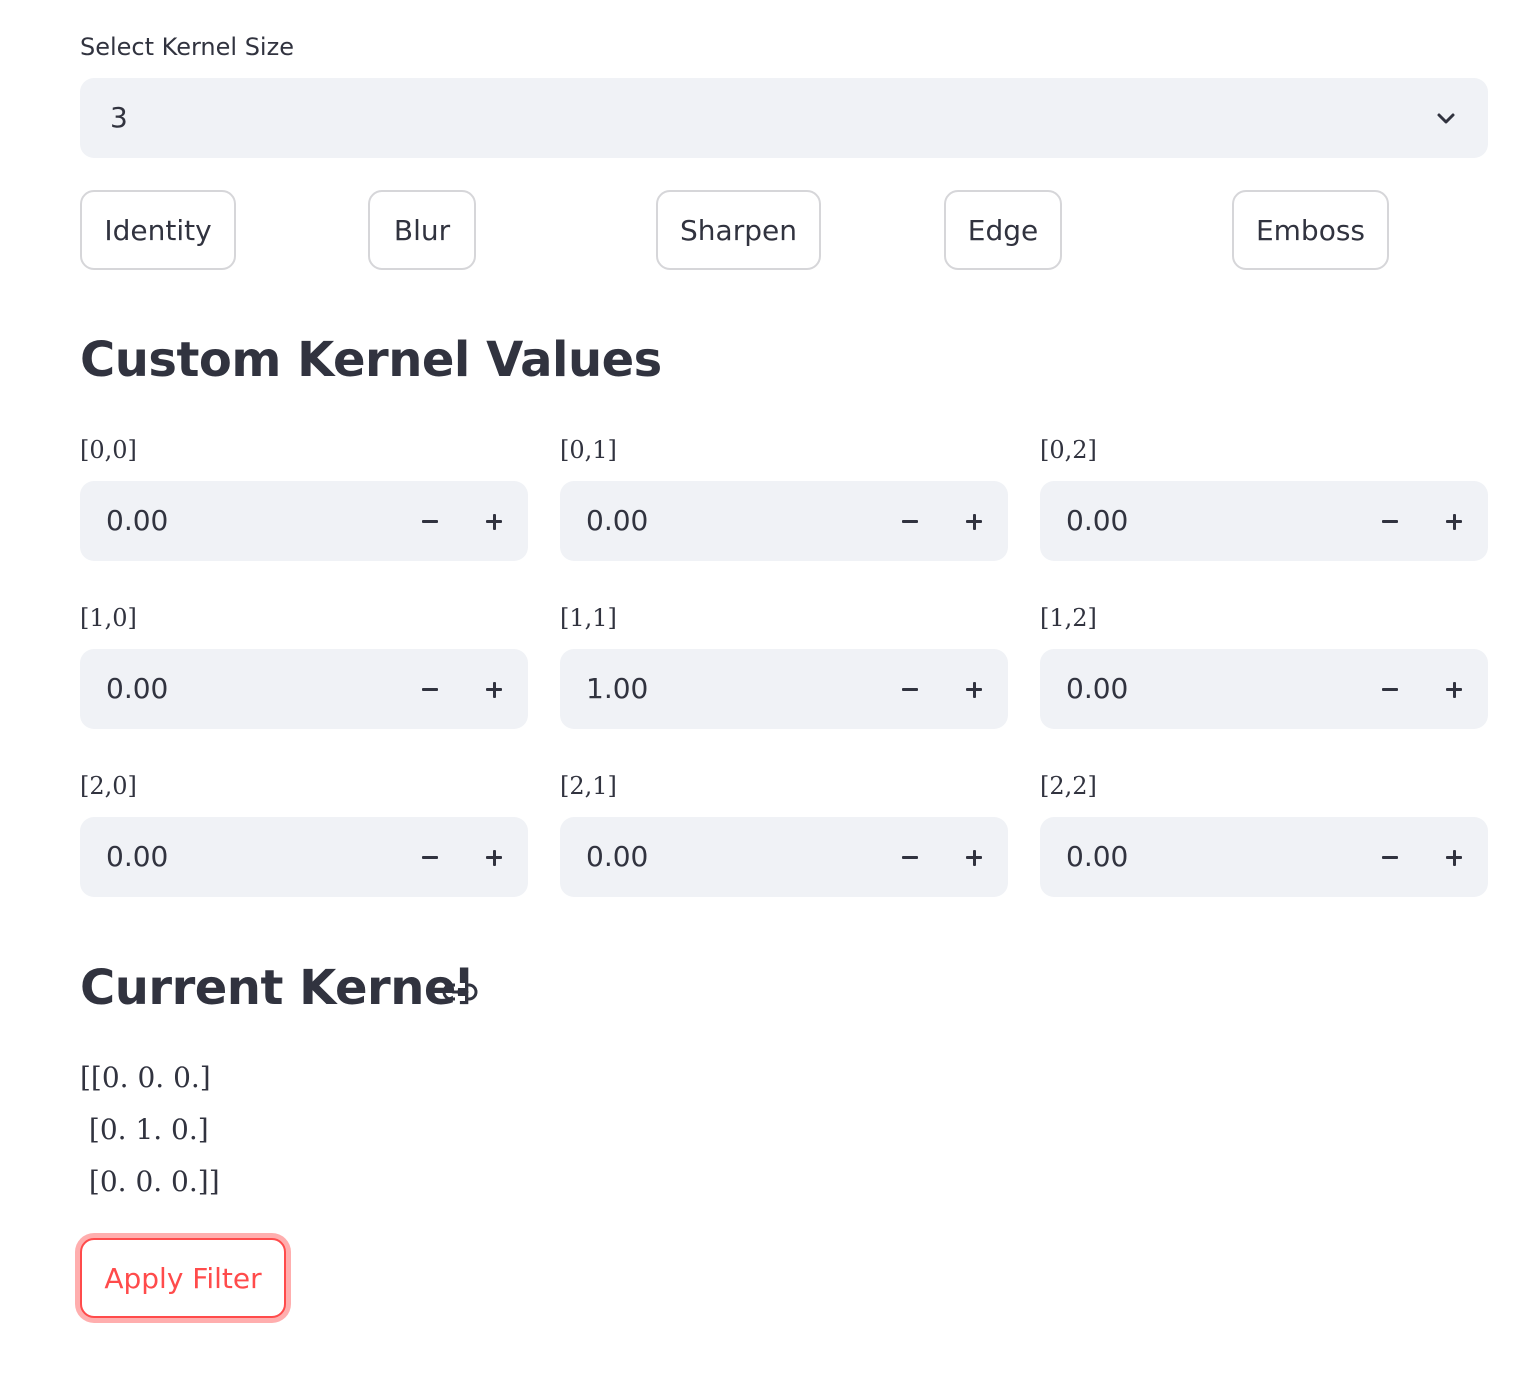 Image resolution: width=1530 pixels, height=1380 pixels. I want to click on link-icon, so click(460, 992).